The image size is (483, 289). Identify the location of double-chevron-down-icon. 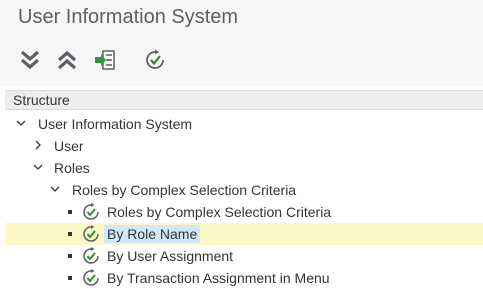
(30, 60).